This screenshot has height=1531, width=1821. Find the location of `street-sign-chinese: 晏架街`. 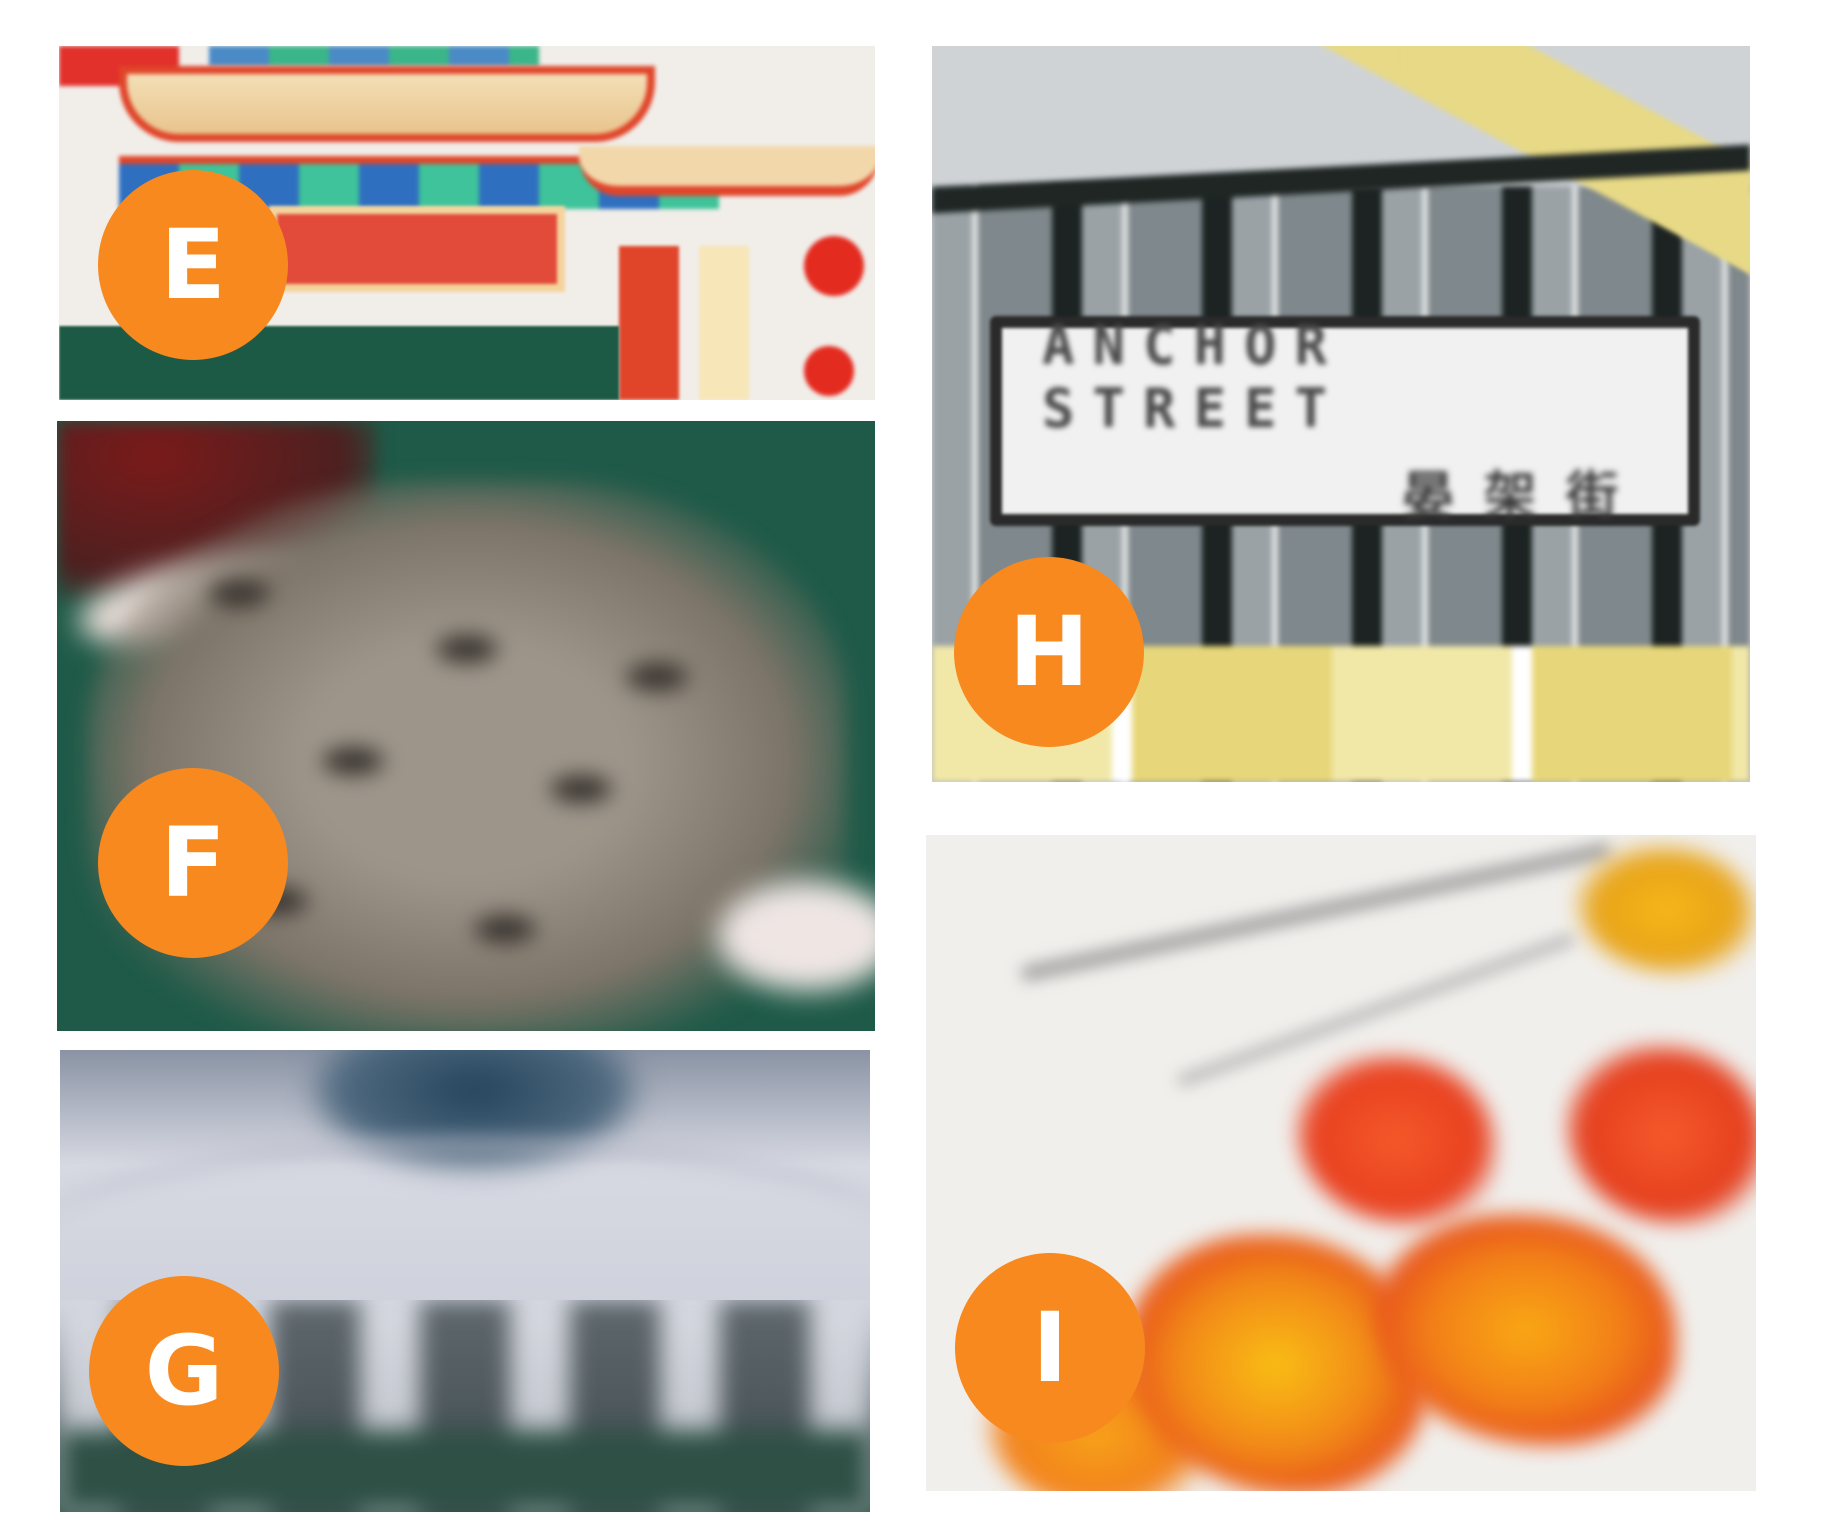

street-sign-chinese: 晏架街 is located at coordinates (1524, 496).